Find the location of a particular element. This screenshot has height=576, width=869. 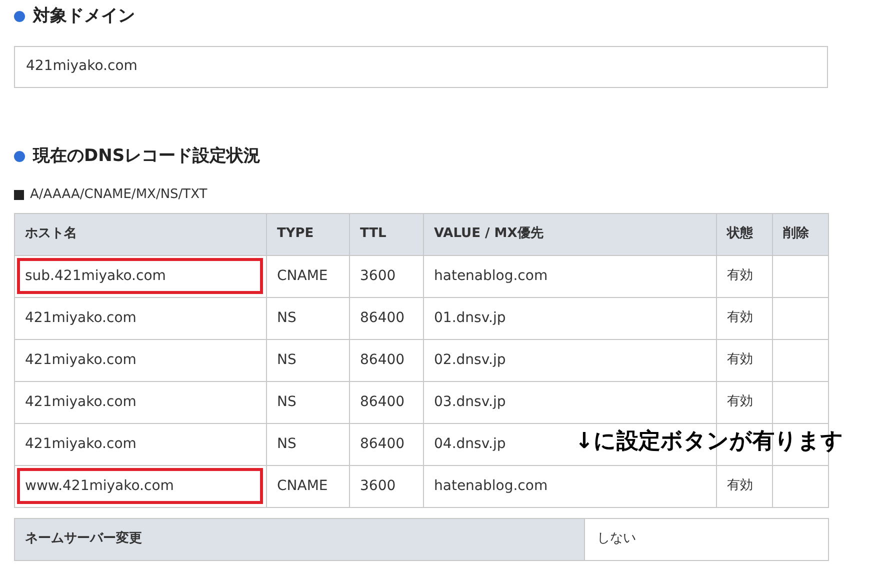

domain-field: 421miyako.com is located at coordinates (421, 67).